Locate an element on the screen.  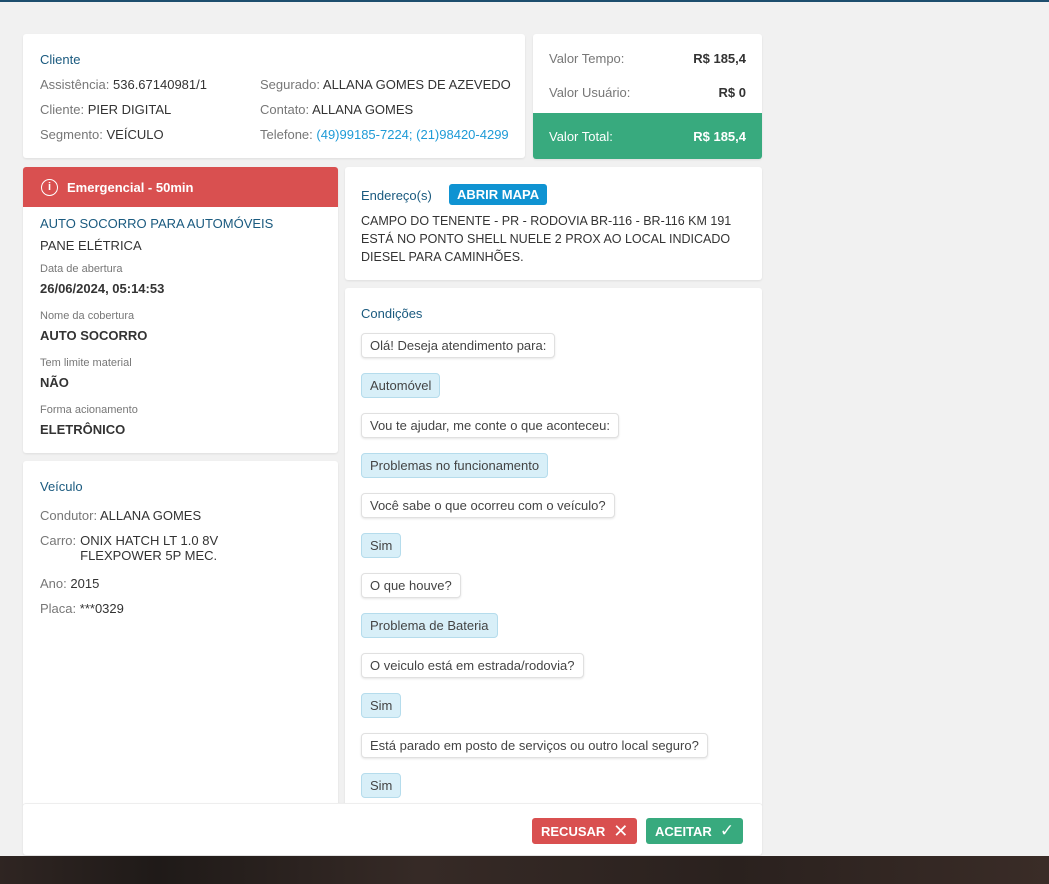
field-label: Tem limite material is located at coordinates (86, 363).